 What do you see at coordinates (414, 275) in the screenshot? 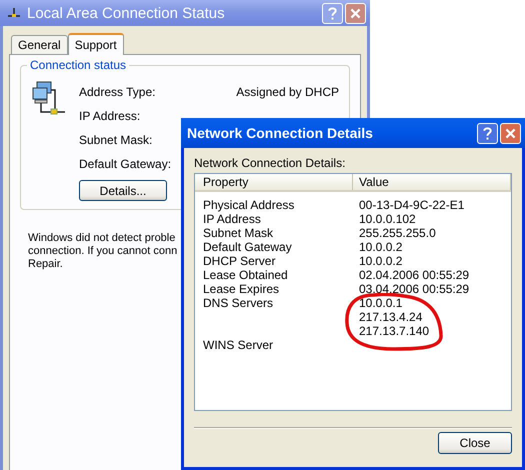
I see `property-value: 02.04.2006 00:55:29` at bounding box center [414, 275].